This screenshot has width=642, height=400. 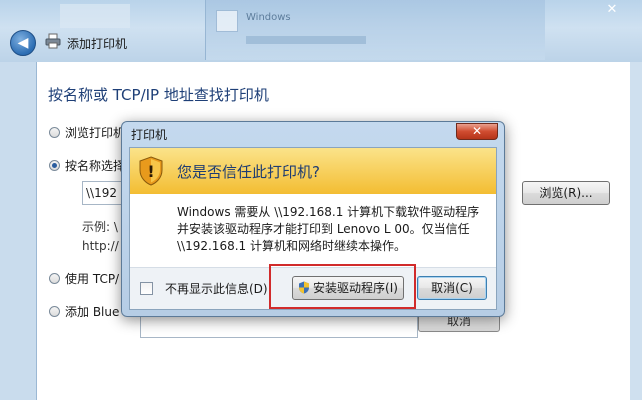 What do you see at coordinates (146, 288) in the screenshot?
I see `dont-show-again-checkbox` at bounding box center [146, 288].